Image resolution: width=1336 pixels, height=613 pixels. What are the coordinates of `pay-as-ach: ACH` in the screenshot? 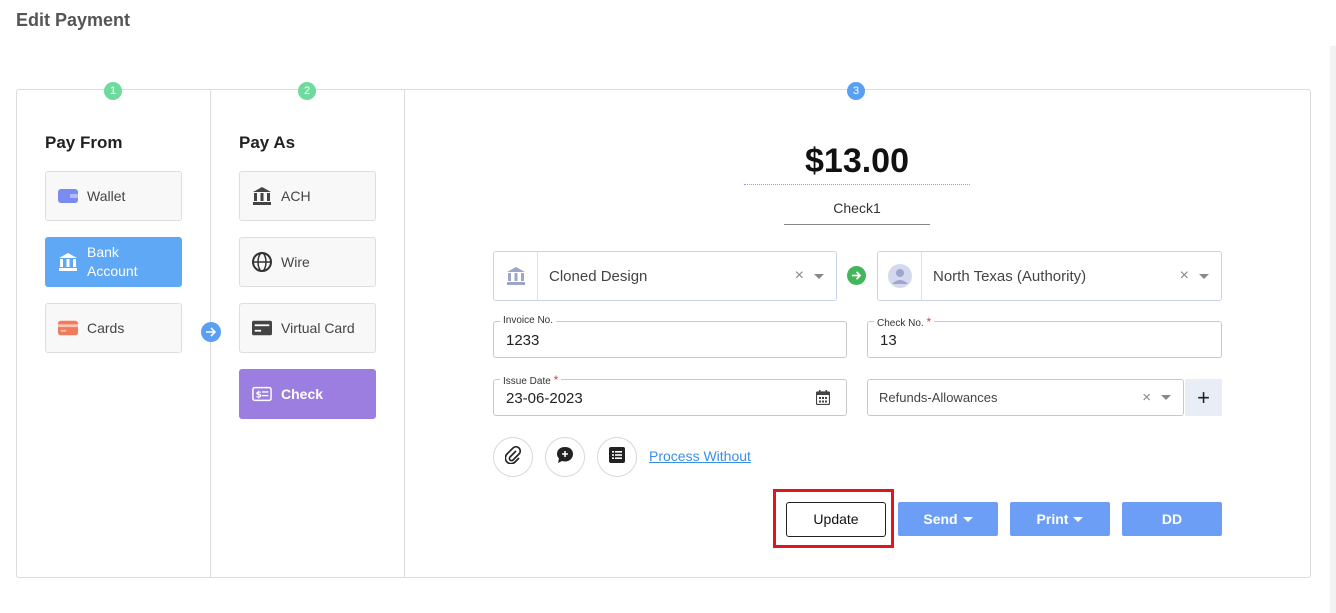 It's located at (307, 196).